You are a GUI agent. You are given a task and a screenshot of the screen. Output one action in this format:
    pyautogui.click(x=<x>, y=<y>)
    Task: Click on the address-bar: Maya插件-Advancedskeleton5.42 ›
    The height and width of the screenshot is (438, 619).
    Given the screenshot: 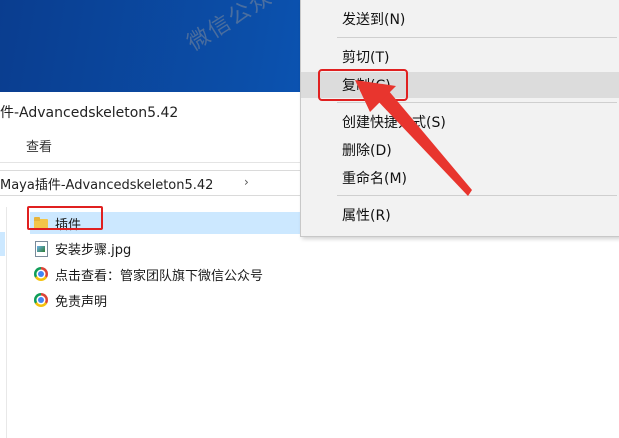 What is the action you would take?
    pyautogui.click(x=150, y=183)
    